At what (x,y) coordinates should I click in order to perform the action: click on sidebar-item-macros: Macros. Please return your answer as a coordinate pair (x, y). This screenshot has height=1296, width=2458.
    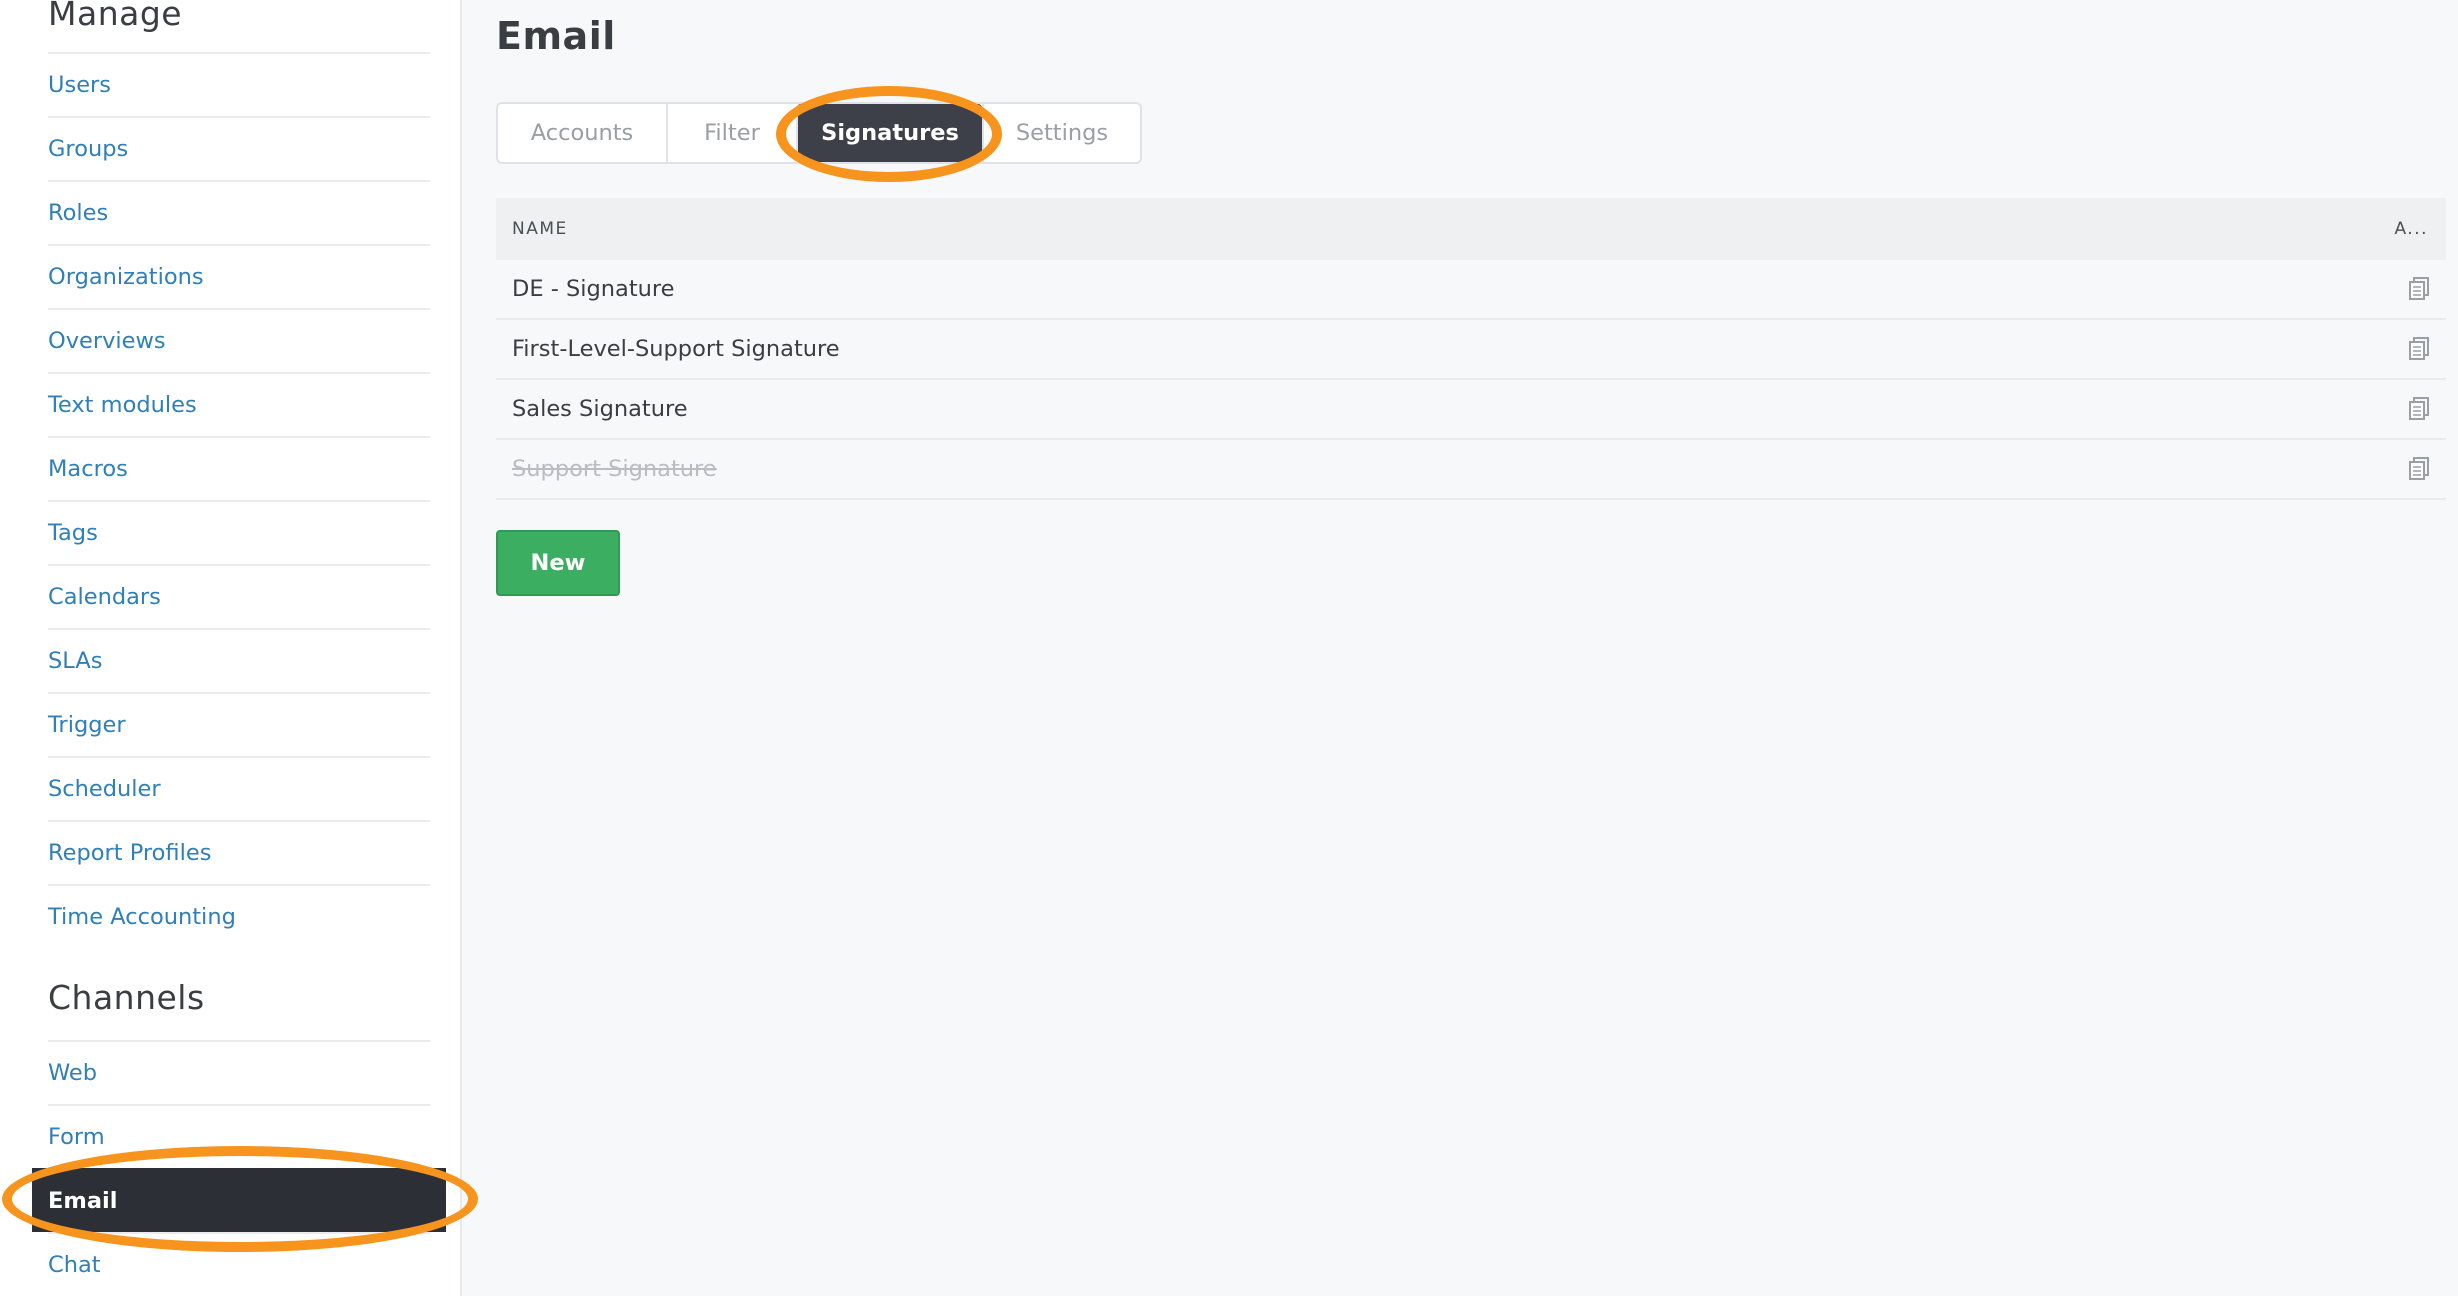
    Looking at the image, I should click on (239, 468).